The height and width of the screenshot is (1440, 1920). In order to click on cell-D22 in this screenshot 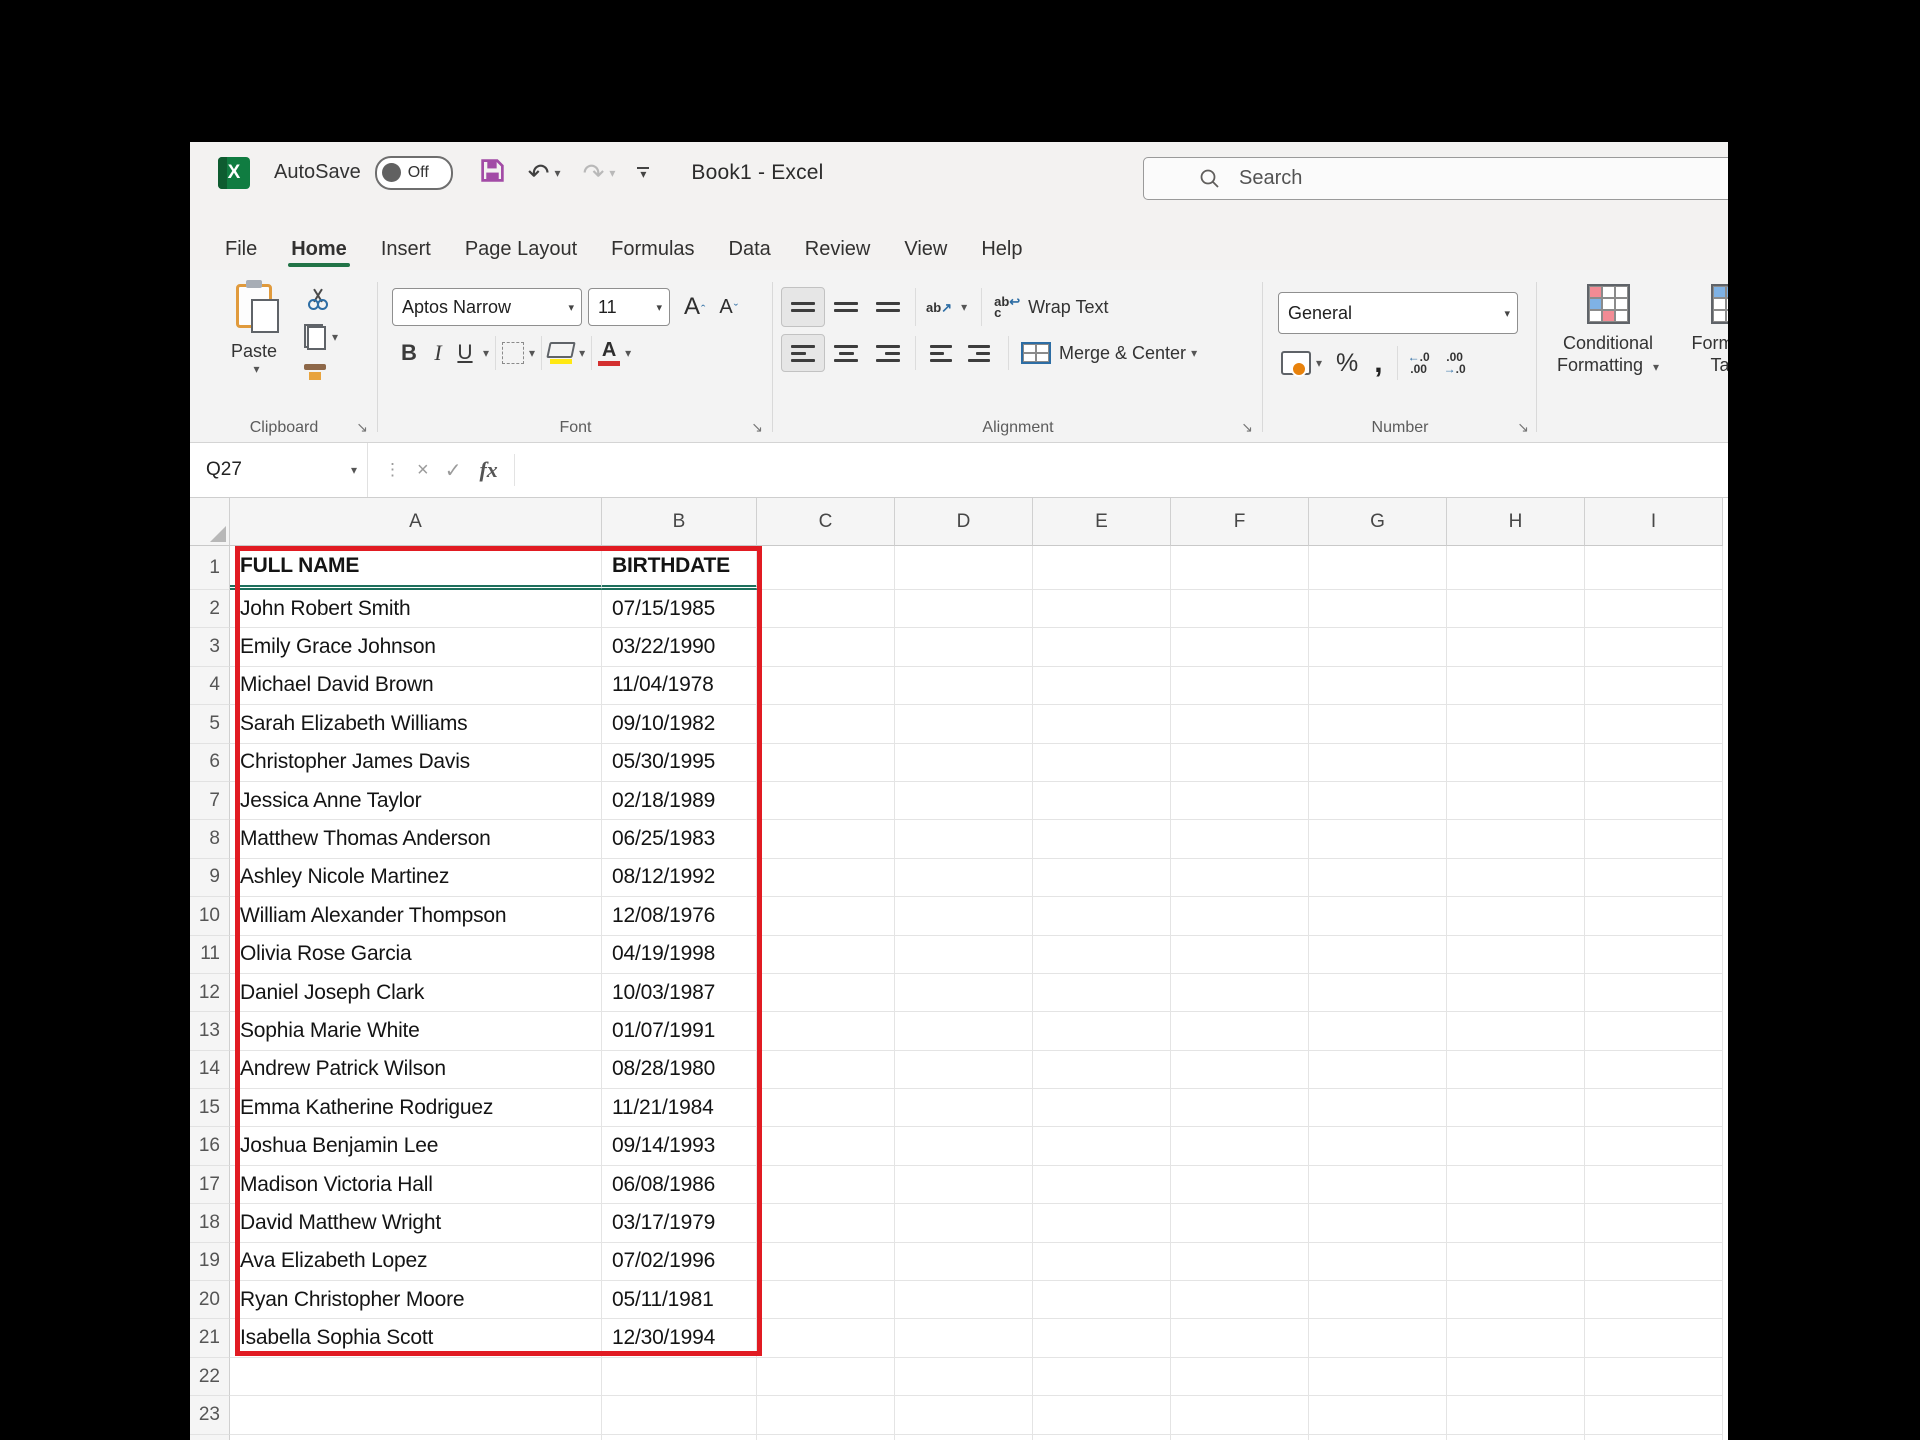, I will do `click(964, 1377)`.